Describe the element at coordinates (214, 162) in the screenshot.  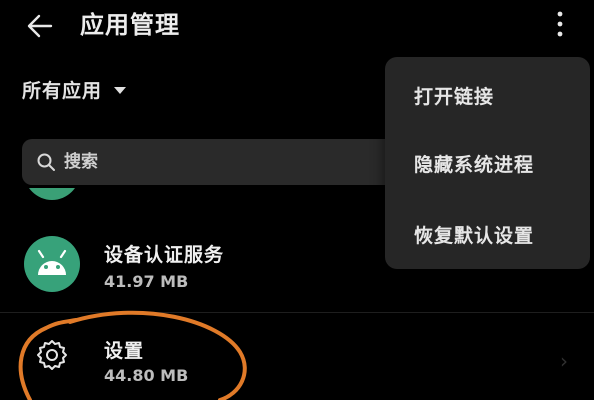
I see `search-input` at that location.